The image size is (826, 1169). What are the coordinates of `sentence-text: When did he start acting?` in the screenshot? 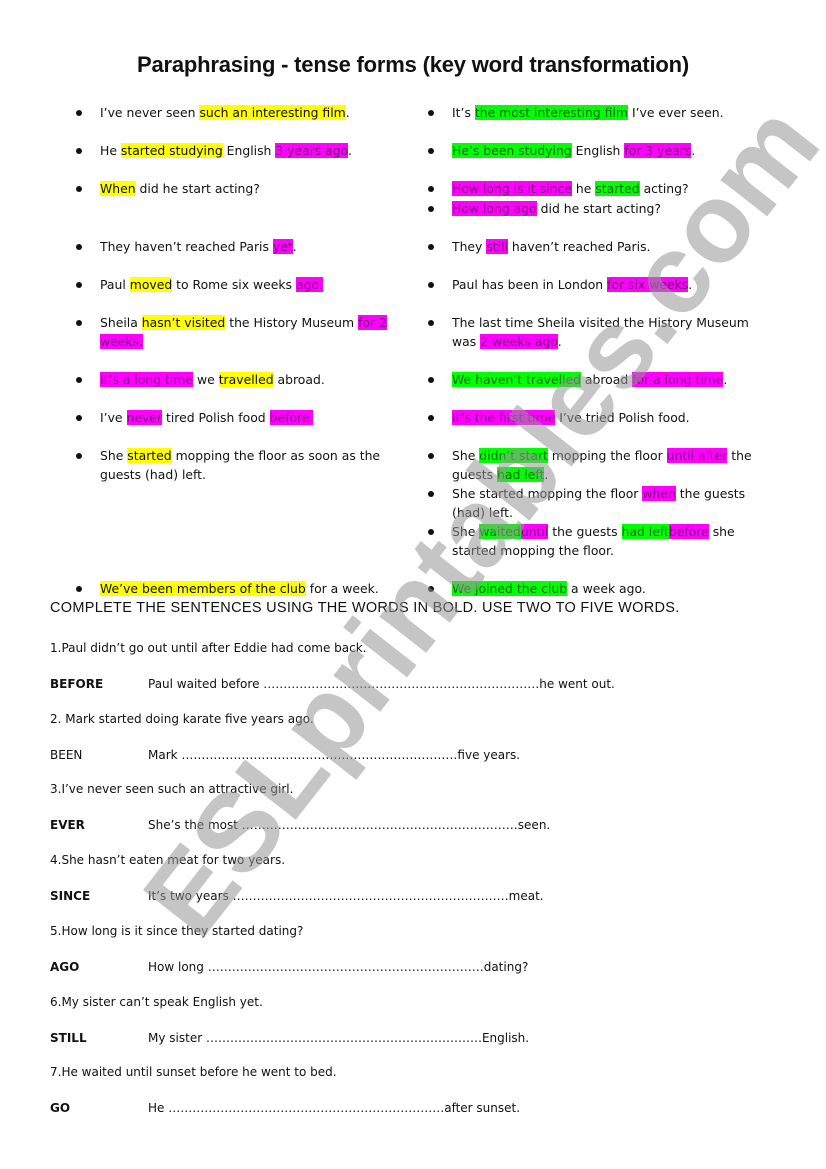 It's located at (258, 189).